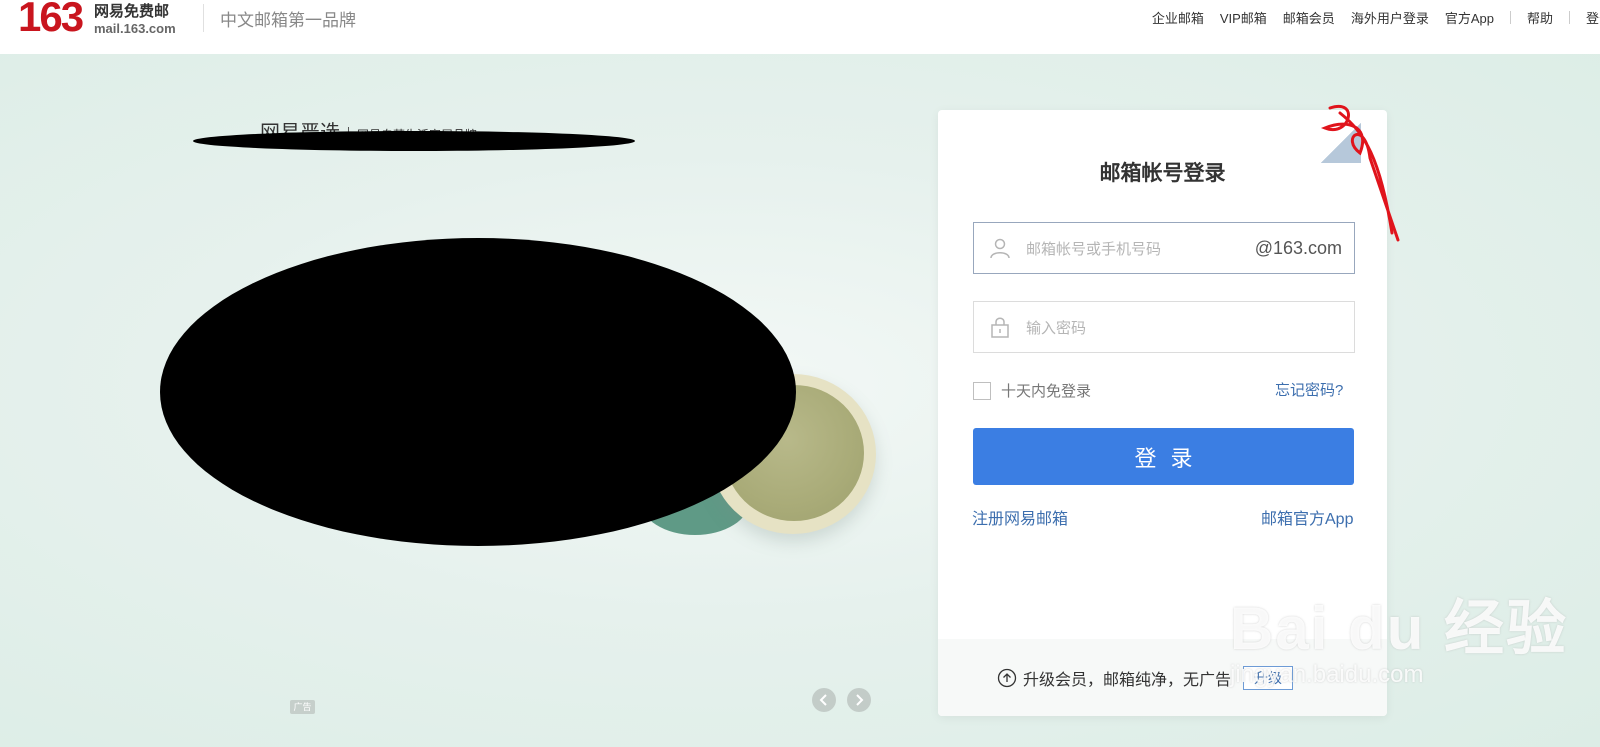  Describe the element at coordinates (302, 707) in the screenshot. I see `ad-badge: 广告` at that location.